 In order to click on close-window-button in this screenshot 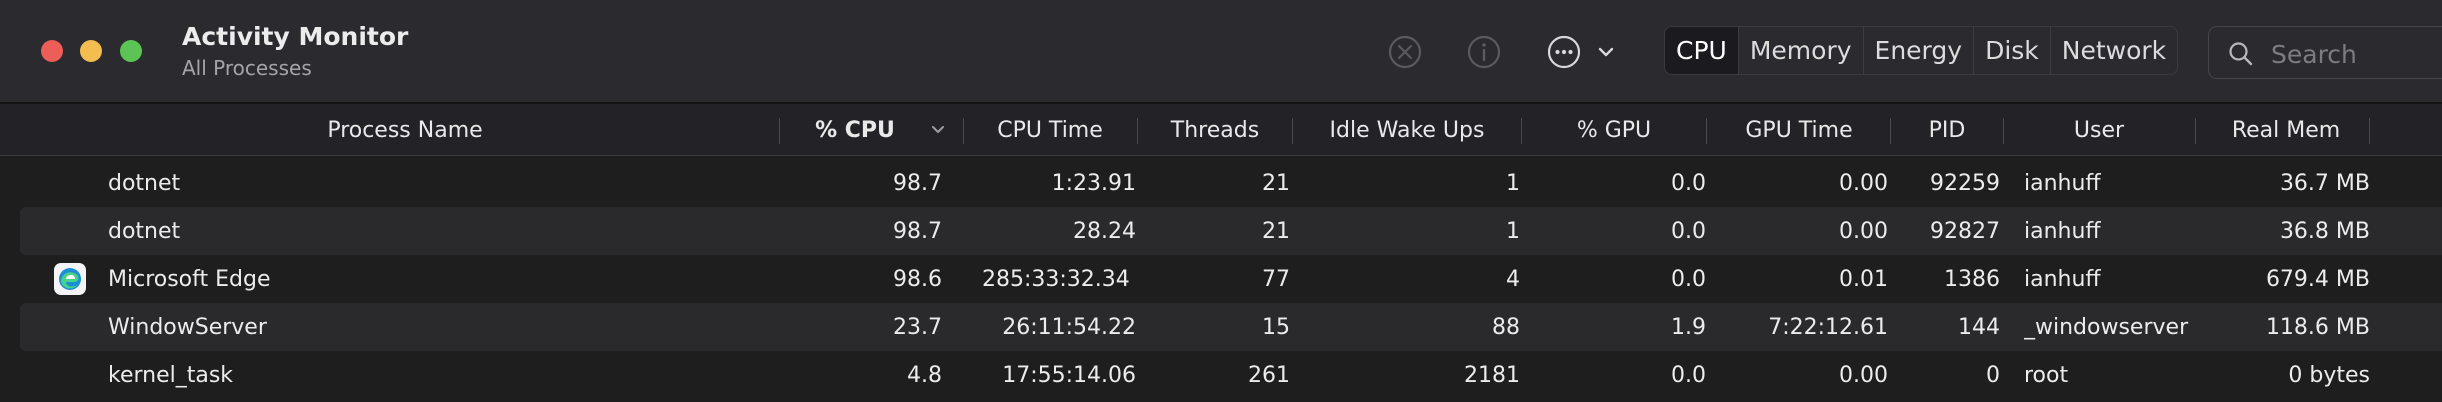, I will do `click(52, 51)`.